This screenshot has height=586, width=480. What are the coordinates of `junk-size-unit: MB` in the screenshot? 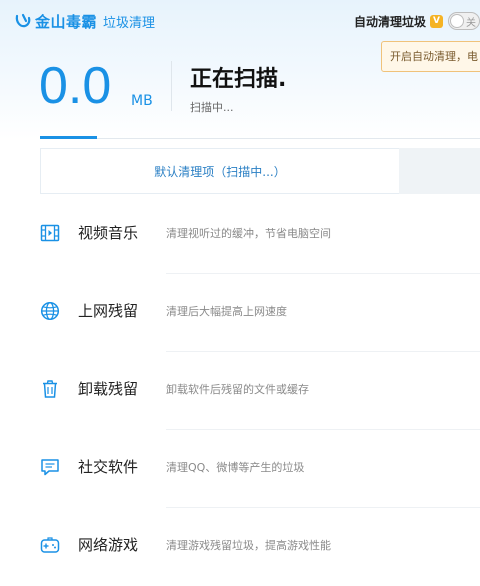 It's located at (142, 101).